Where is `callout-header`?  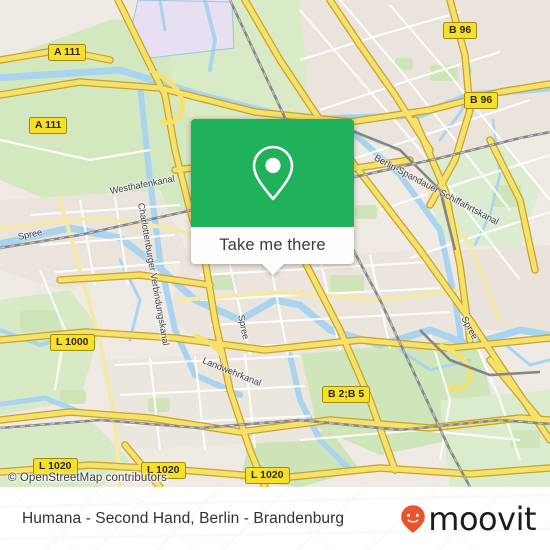
callout-header is located at coordinates (272, 173).